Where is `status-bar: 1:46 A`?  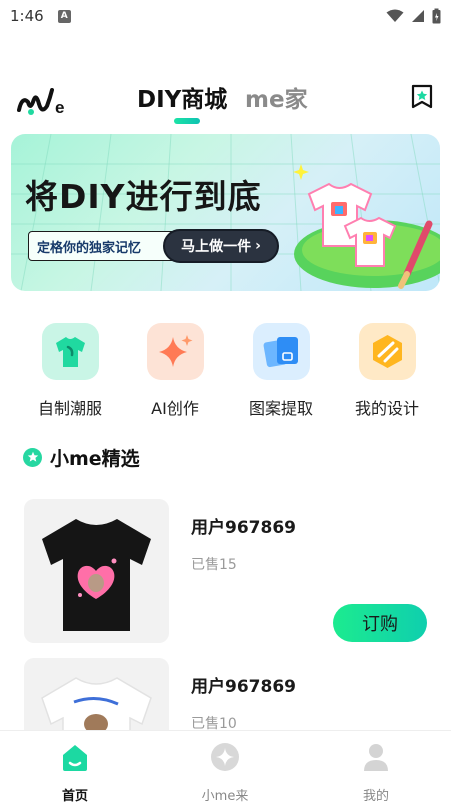 status-bar: 1:46 A is located at coordinates (225, 16).